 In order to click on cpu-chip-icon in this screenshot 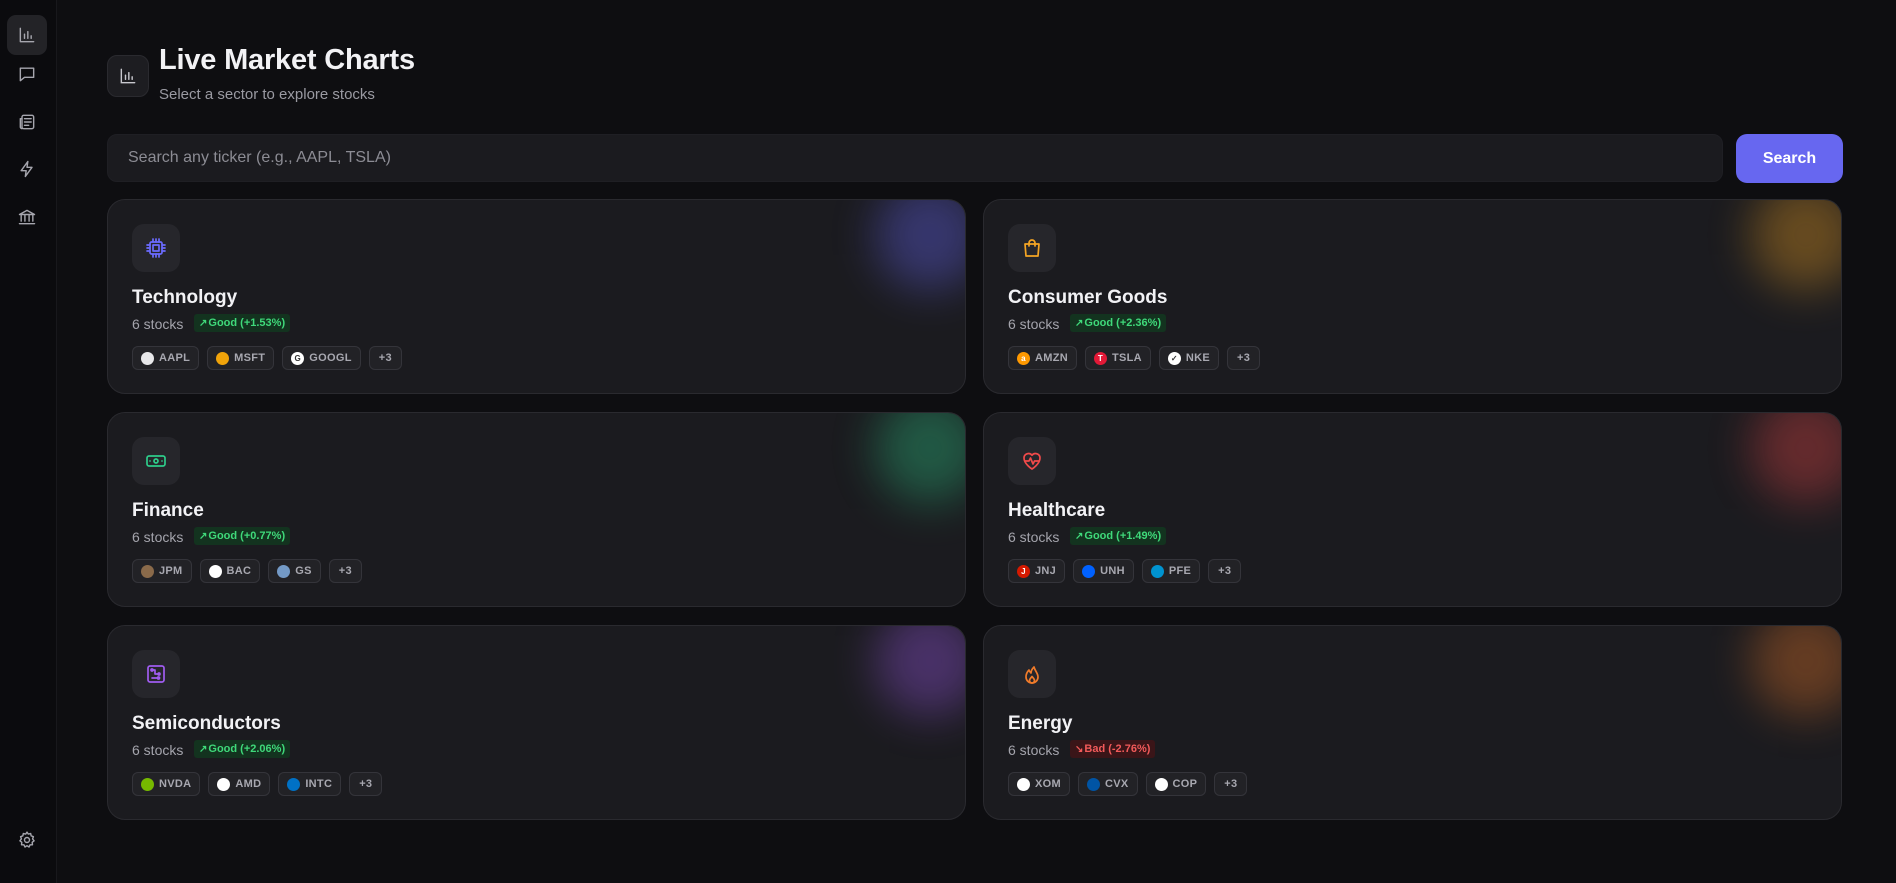, I will do `click(156, 248)`.